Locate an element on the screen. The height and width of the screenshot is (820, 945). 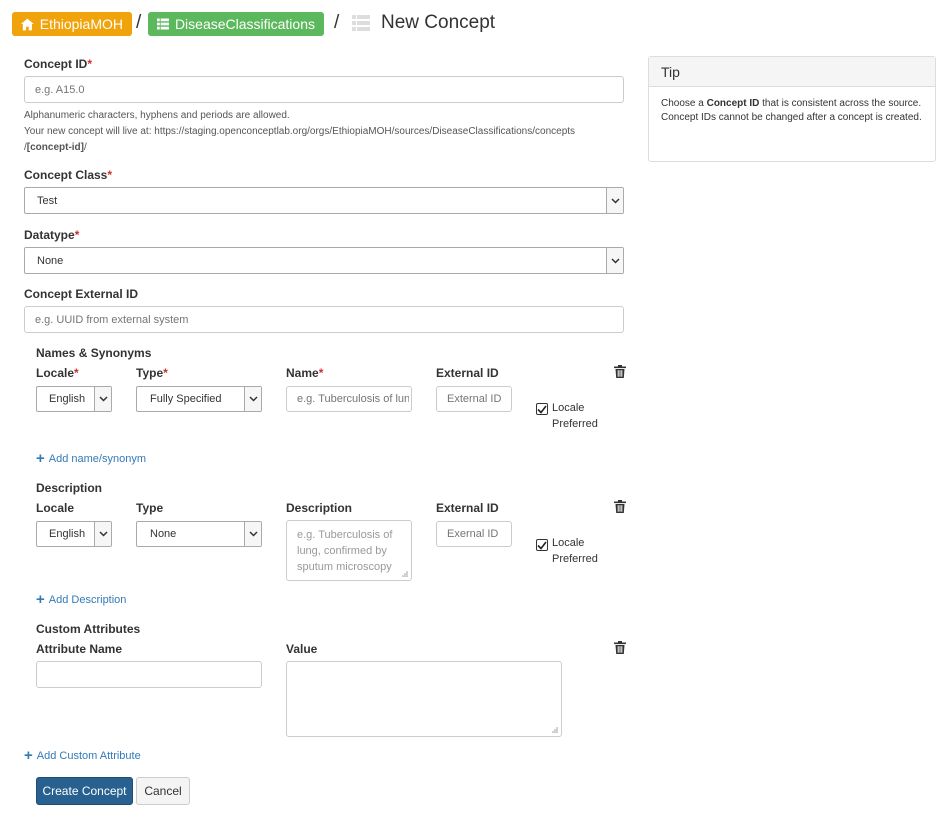
breadcrumb-org: EthiopiaMOH is located at coordinates (72, 24).